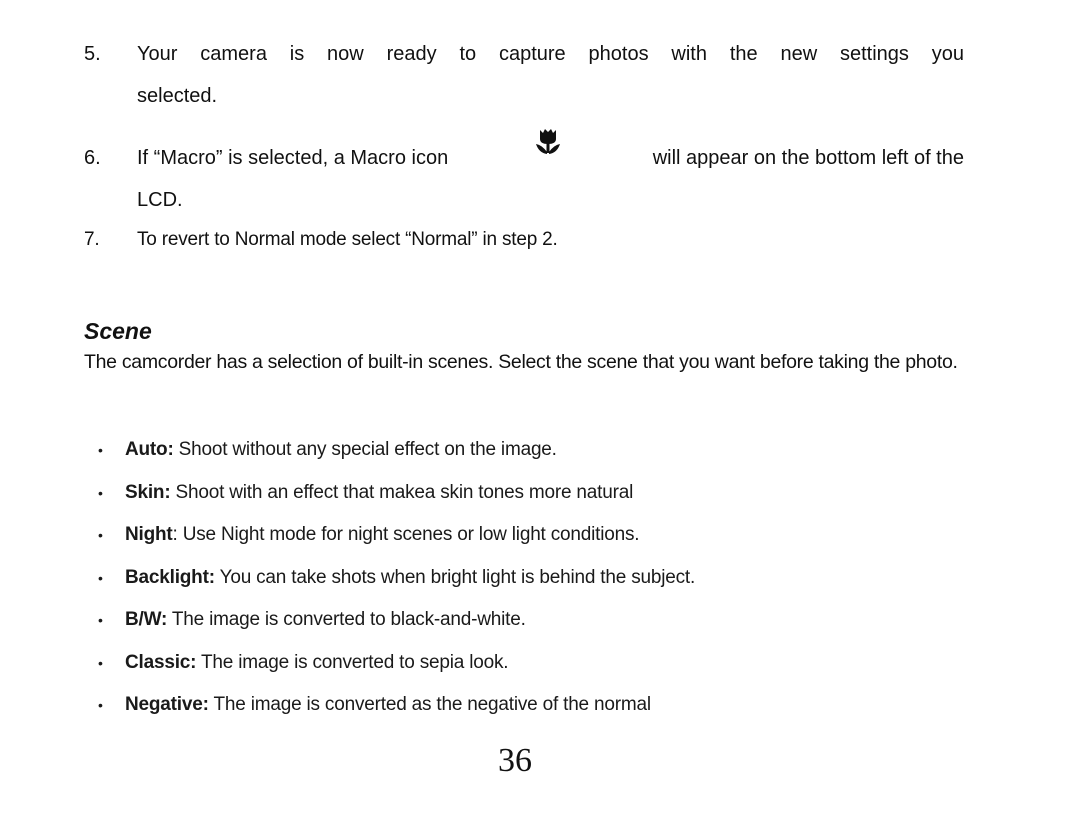 The image size is (1080, 830). I want to click on section-heading: Scene, so click(118, 331).